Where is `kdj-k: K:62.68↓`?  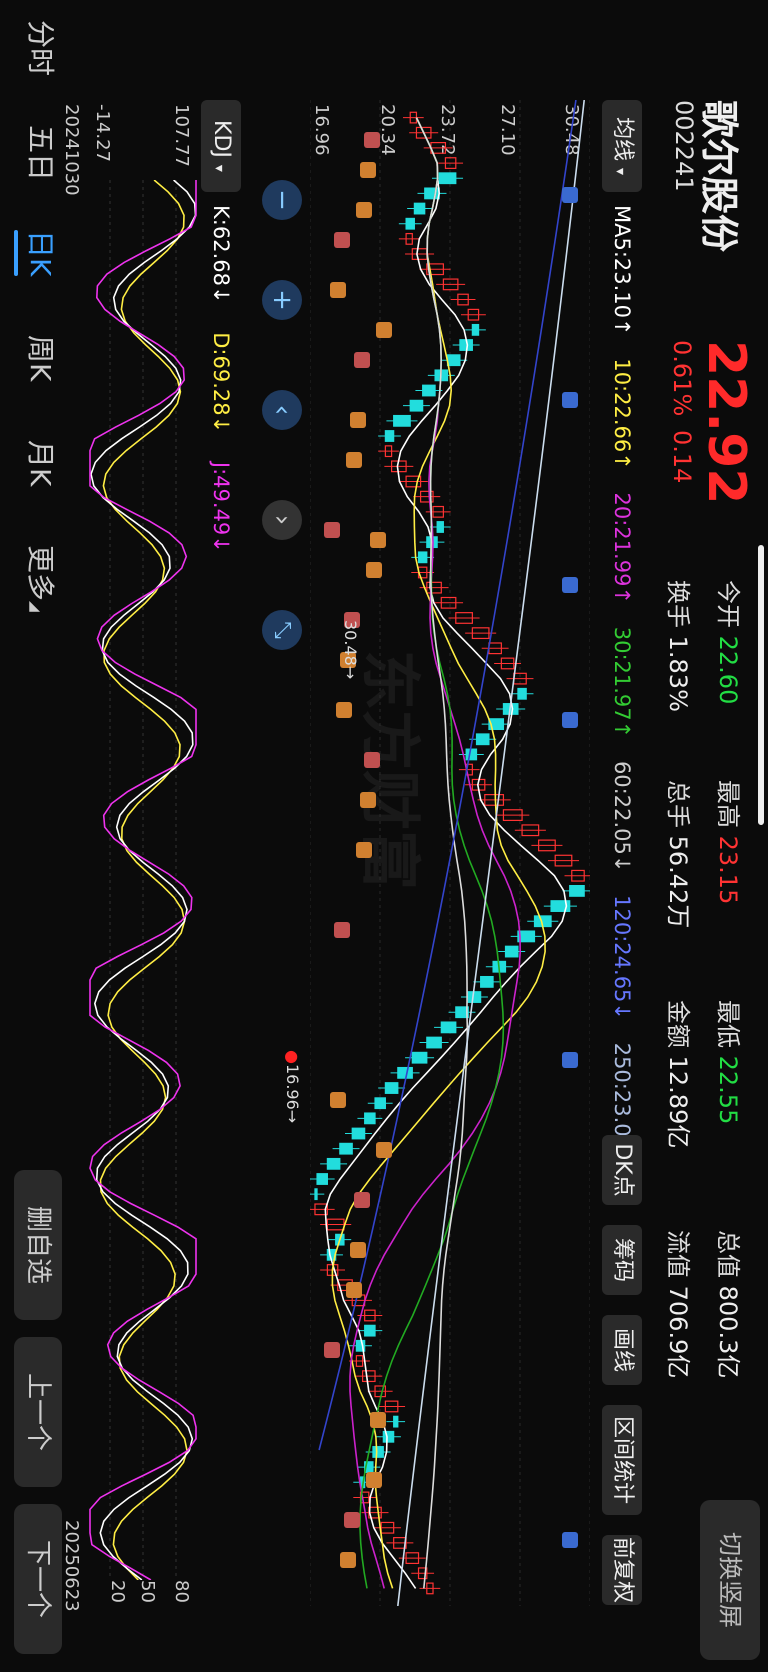
kdj-k: K:62.68↓ is located at coordinates (221, 254).